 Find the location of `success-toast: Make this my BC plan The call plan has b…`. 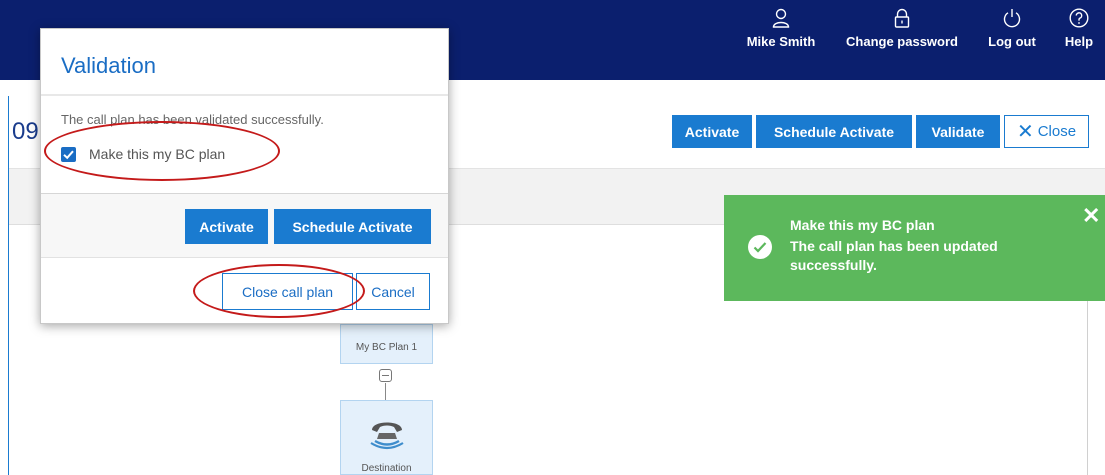

success-toast: Make this my BC plan The call plan has b… is located at coordinates (914, 248).